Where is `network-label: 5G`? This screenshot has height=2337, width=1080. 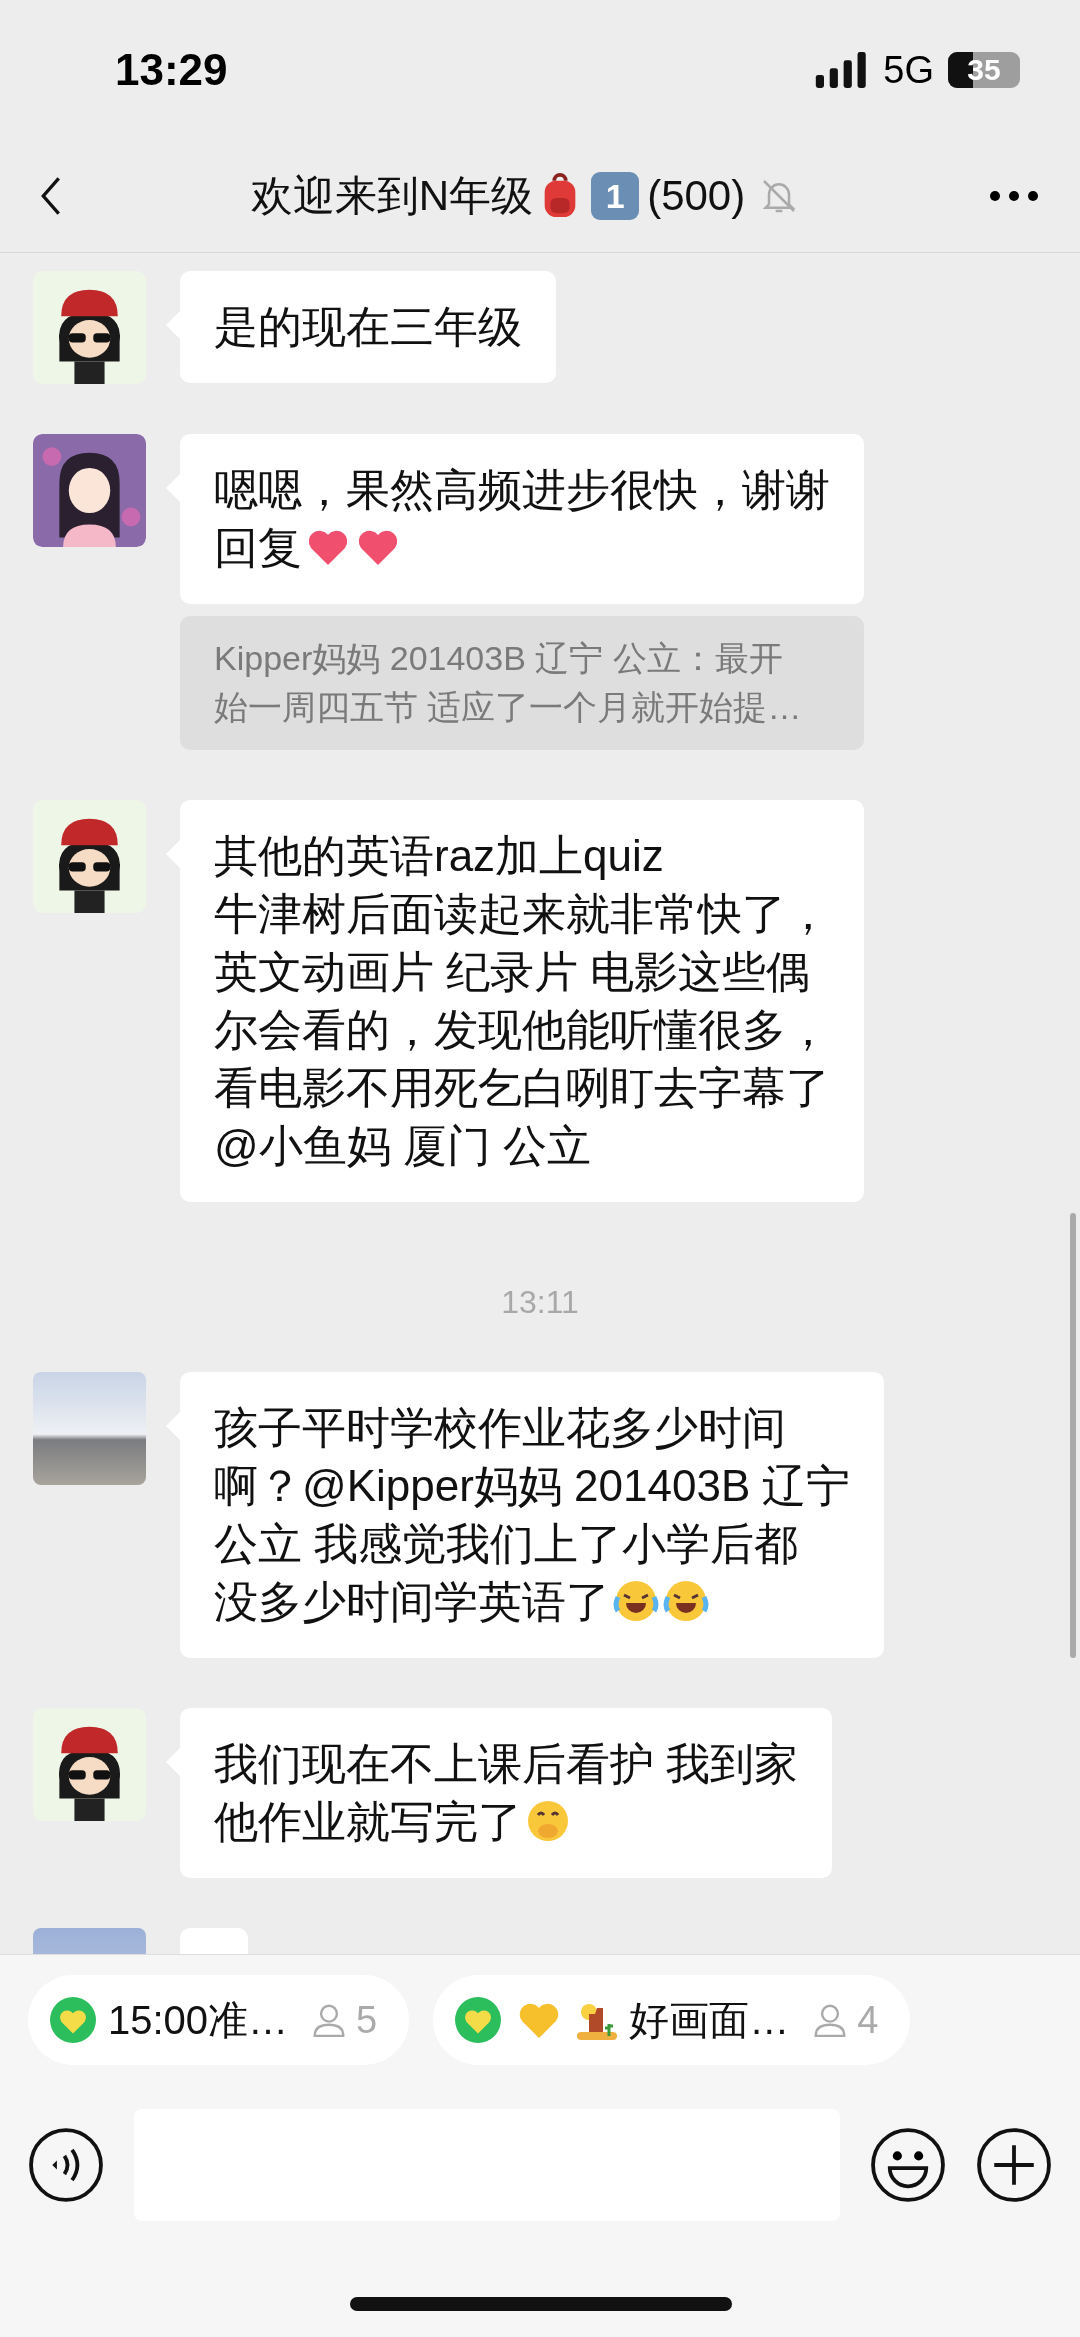
network-label: 5G is located at coordinates (908, 70).